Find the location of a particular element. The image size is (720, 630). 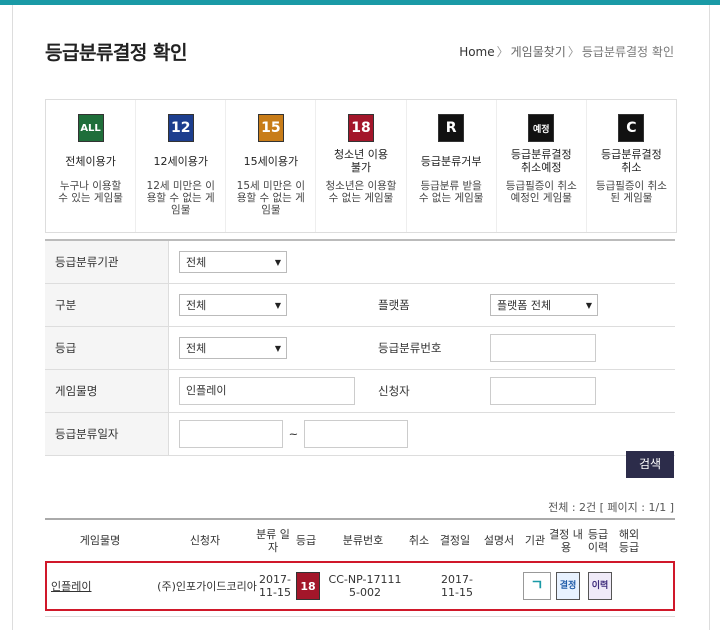

breadcrumb-home: Home is located at coordinates (476, 52).